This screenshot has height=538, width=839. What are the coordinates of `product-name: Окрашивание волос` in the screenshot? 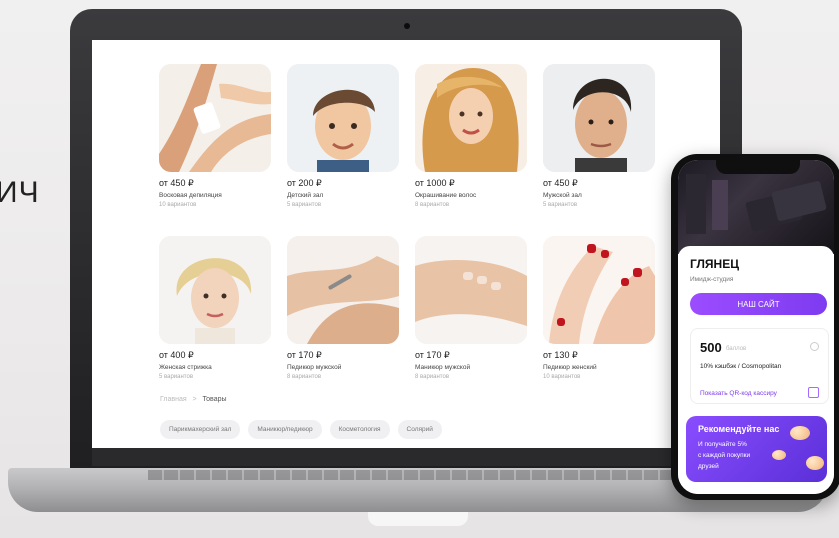 It's located at (446, 195).